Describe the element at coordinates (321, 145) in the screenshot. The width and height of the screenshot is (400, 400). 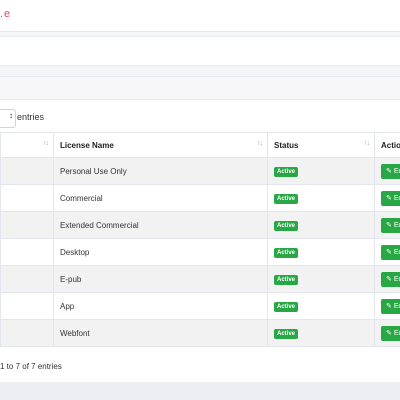
I see `column-header-status: Status ↑↓` at that location.